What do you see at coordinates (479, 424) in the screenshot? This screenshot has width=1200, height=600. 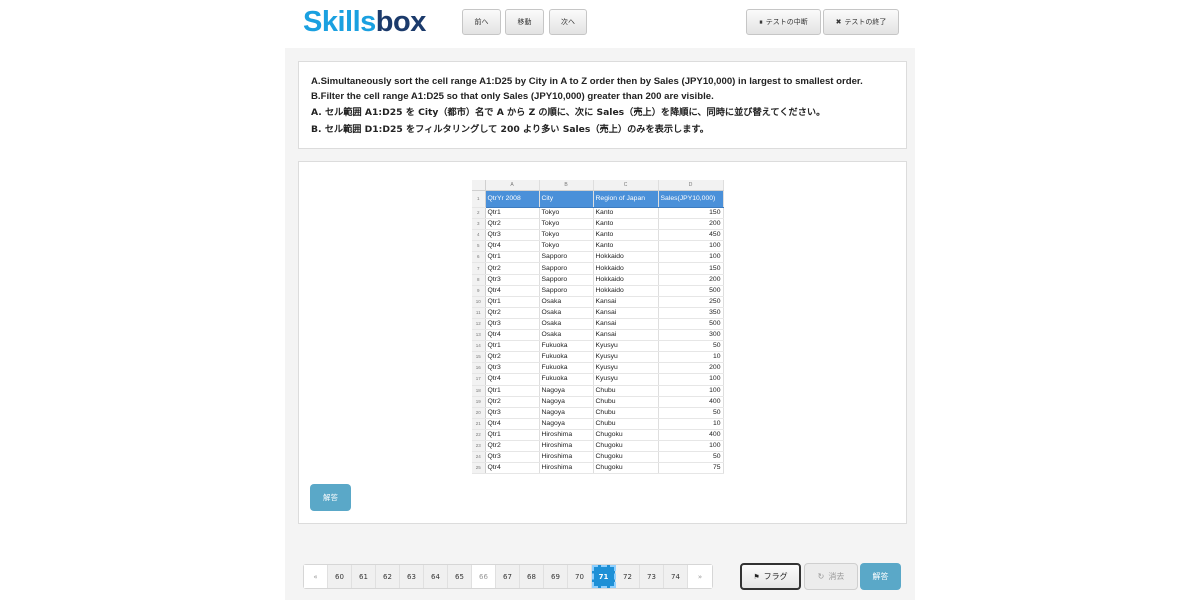 I see `row-number: 21` at bounding box center [479, 424].